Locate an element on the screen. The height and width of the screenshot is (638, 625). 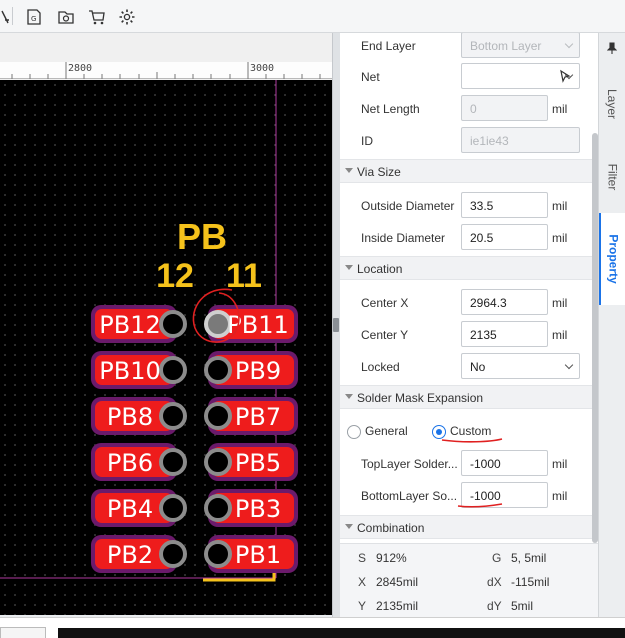
ruler-ticks is located at coordinates (166, 70).